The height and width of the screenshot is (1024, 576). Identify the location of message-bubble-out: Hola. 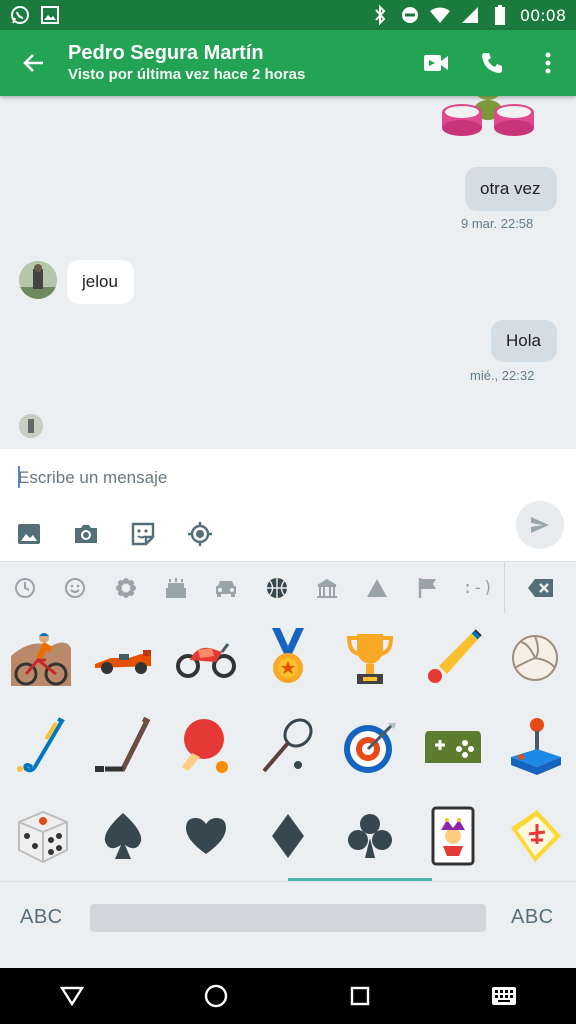
(524, 341).